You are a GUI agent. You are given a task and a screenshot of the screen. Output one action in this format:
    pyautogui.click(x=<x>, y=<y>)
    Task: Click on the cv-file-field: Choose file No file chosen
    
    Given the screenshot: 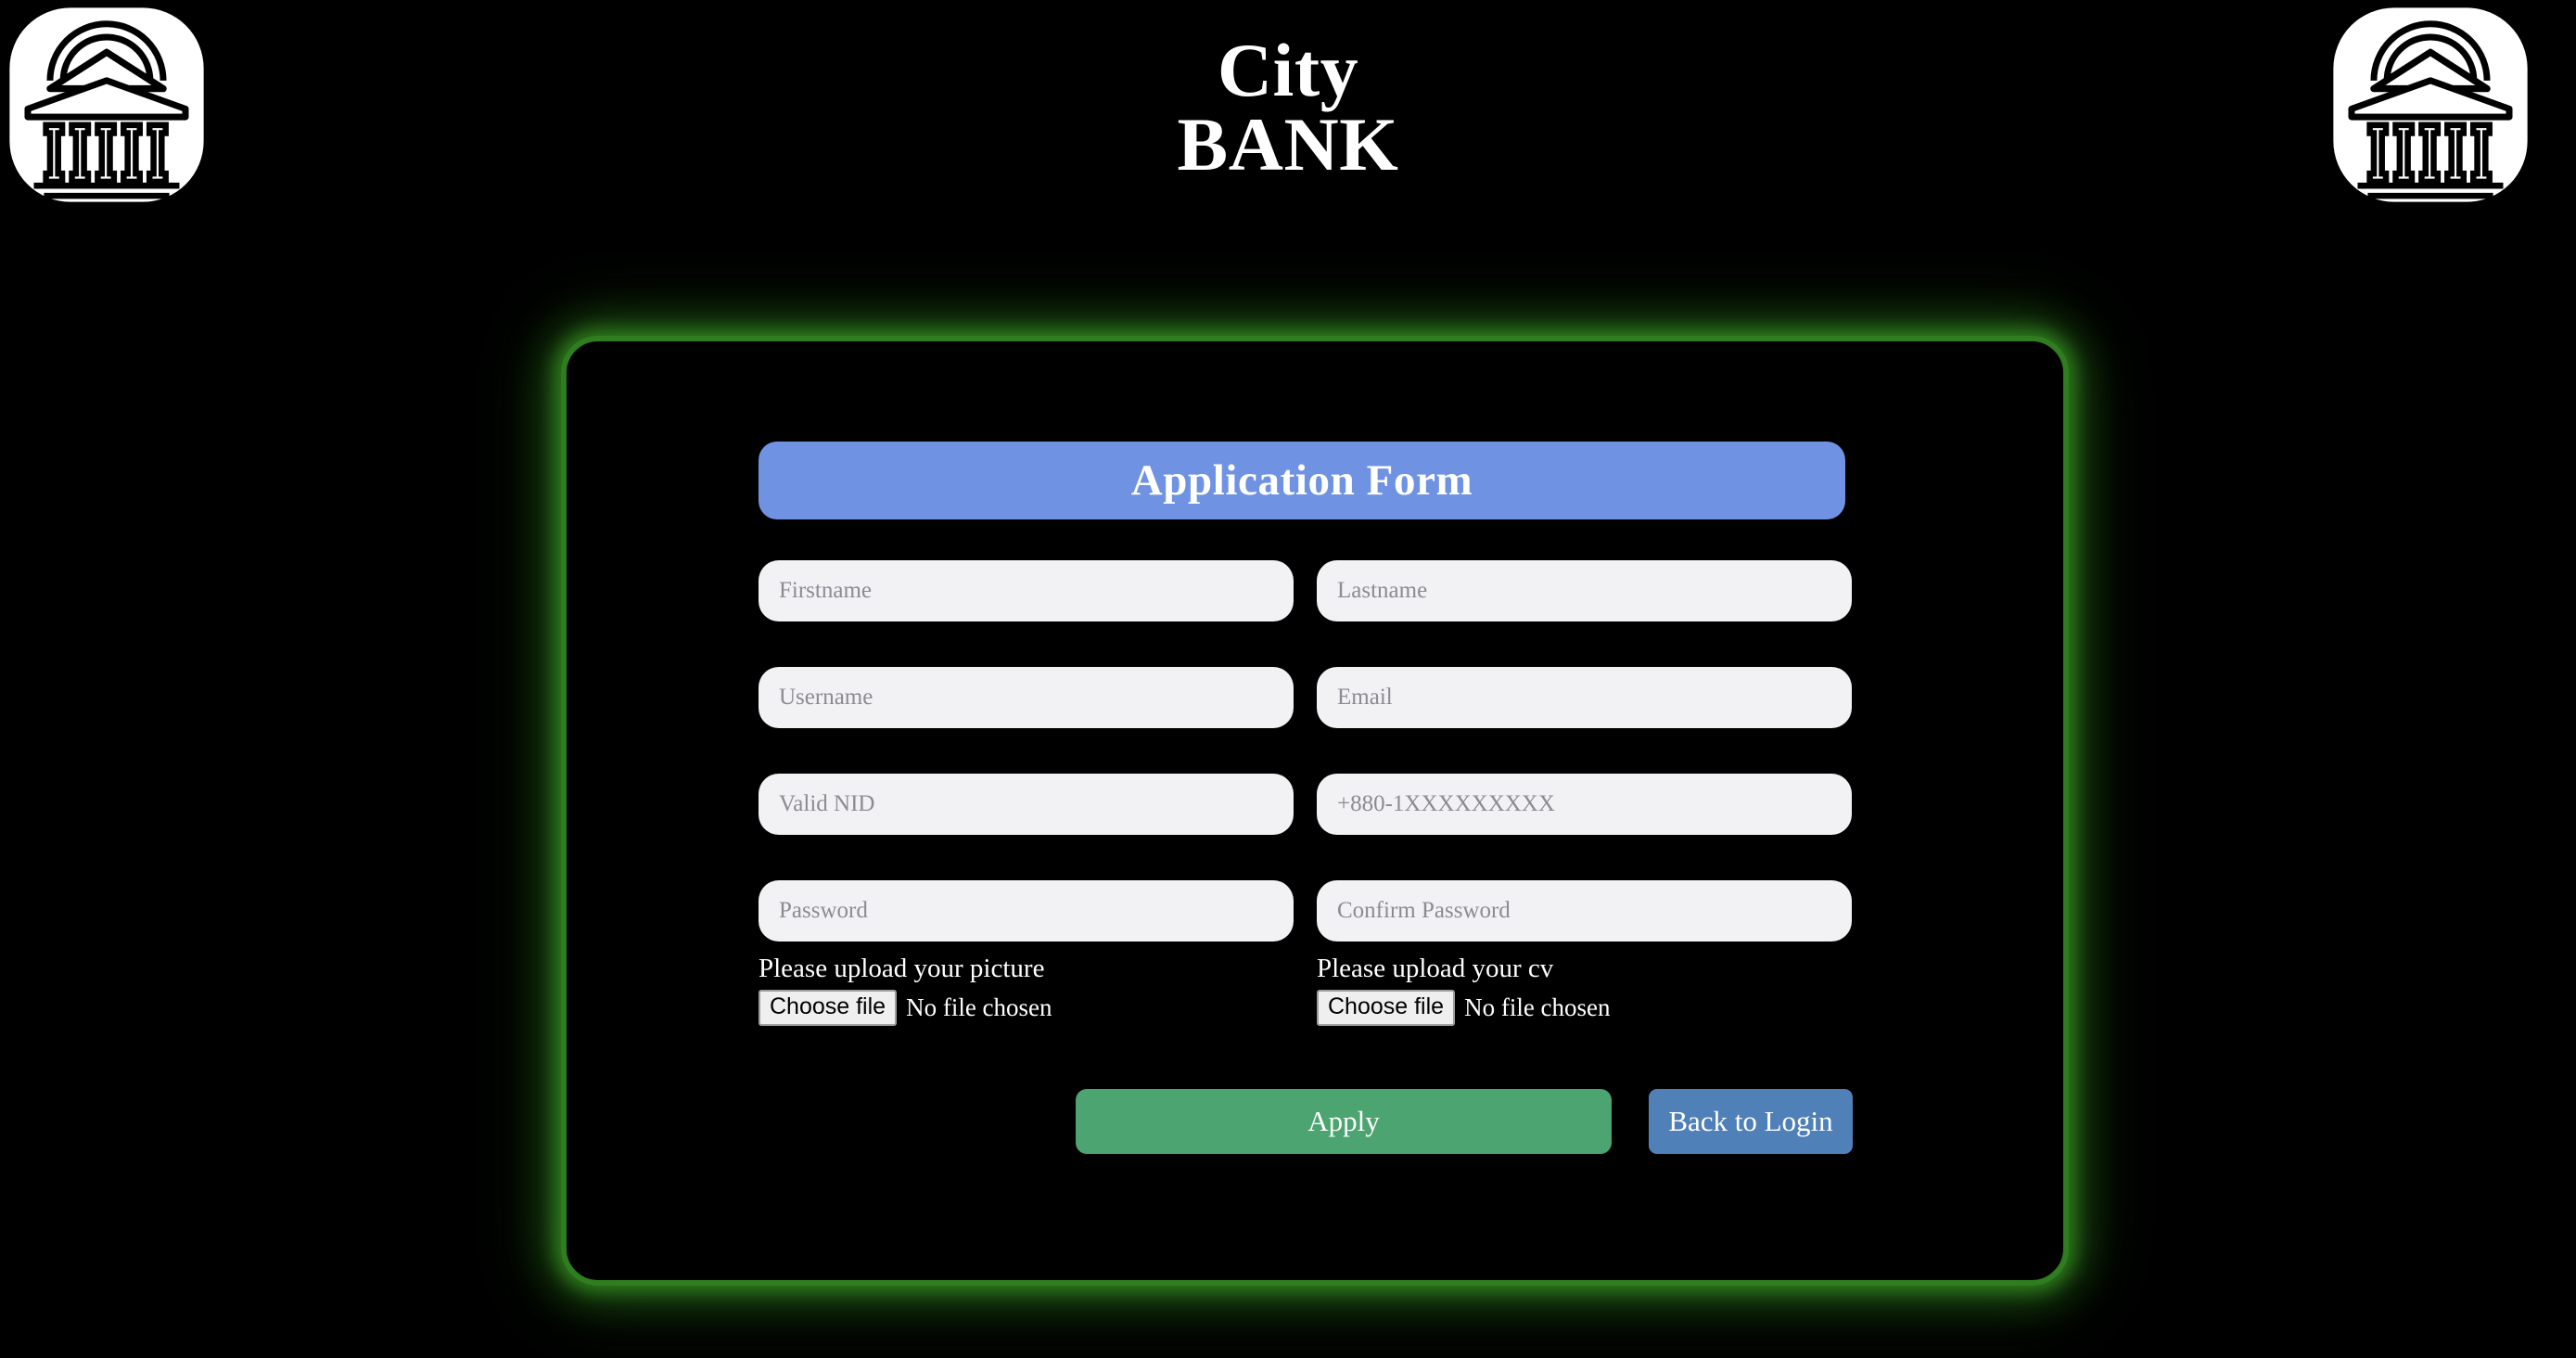 What is the action you would take?
    pyautogui.click(x=1585, y=1007)
    